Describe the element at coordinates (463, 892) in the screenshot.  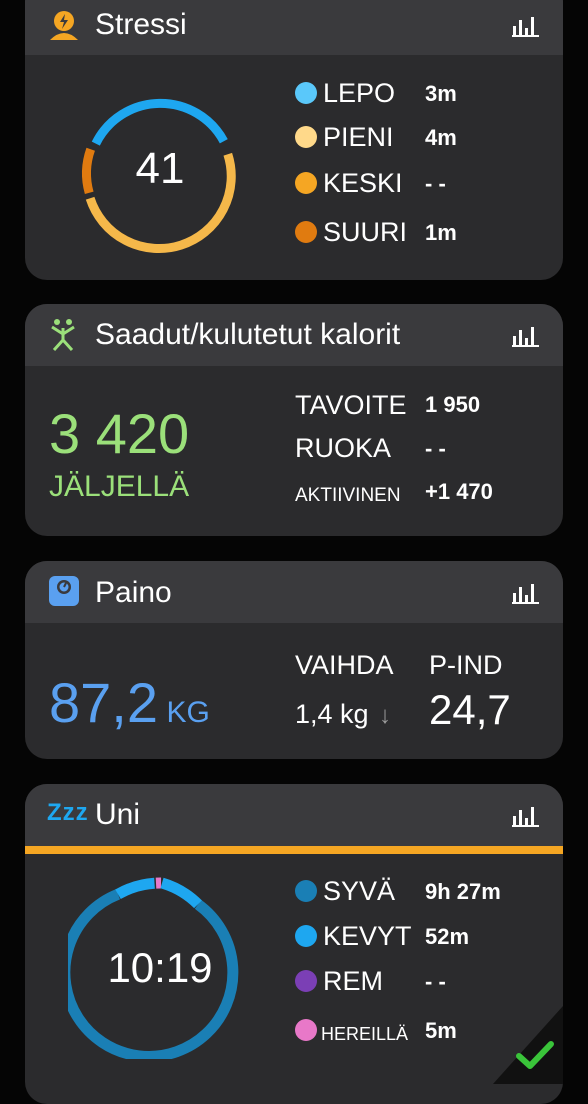
I see `legend-value-deep: 9h 27m` at that location.